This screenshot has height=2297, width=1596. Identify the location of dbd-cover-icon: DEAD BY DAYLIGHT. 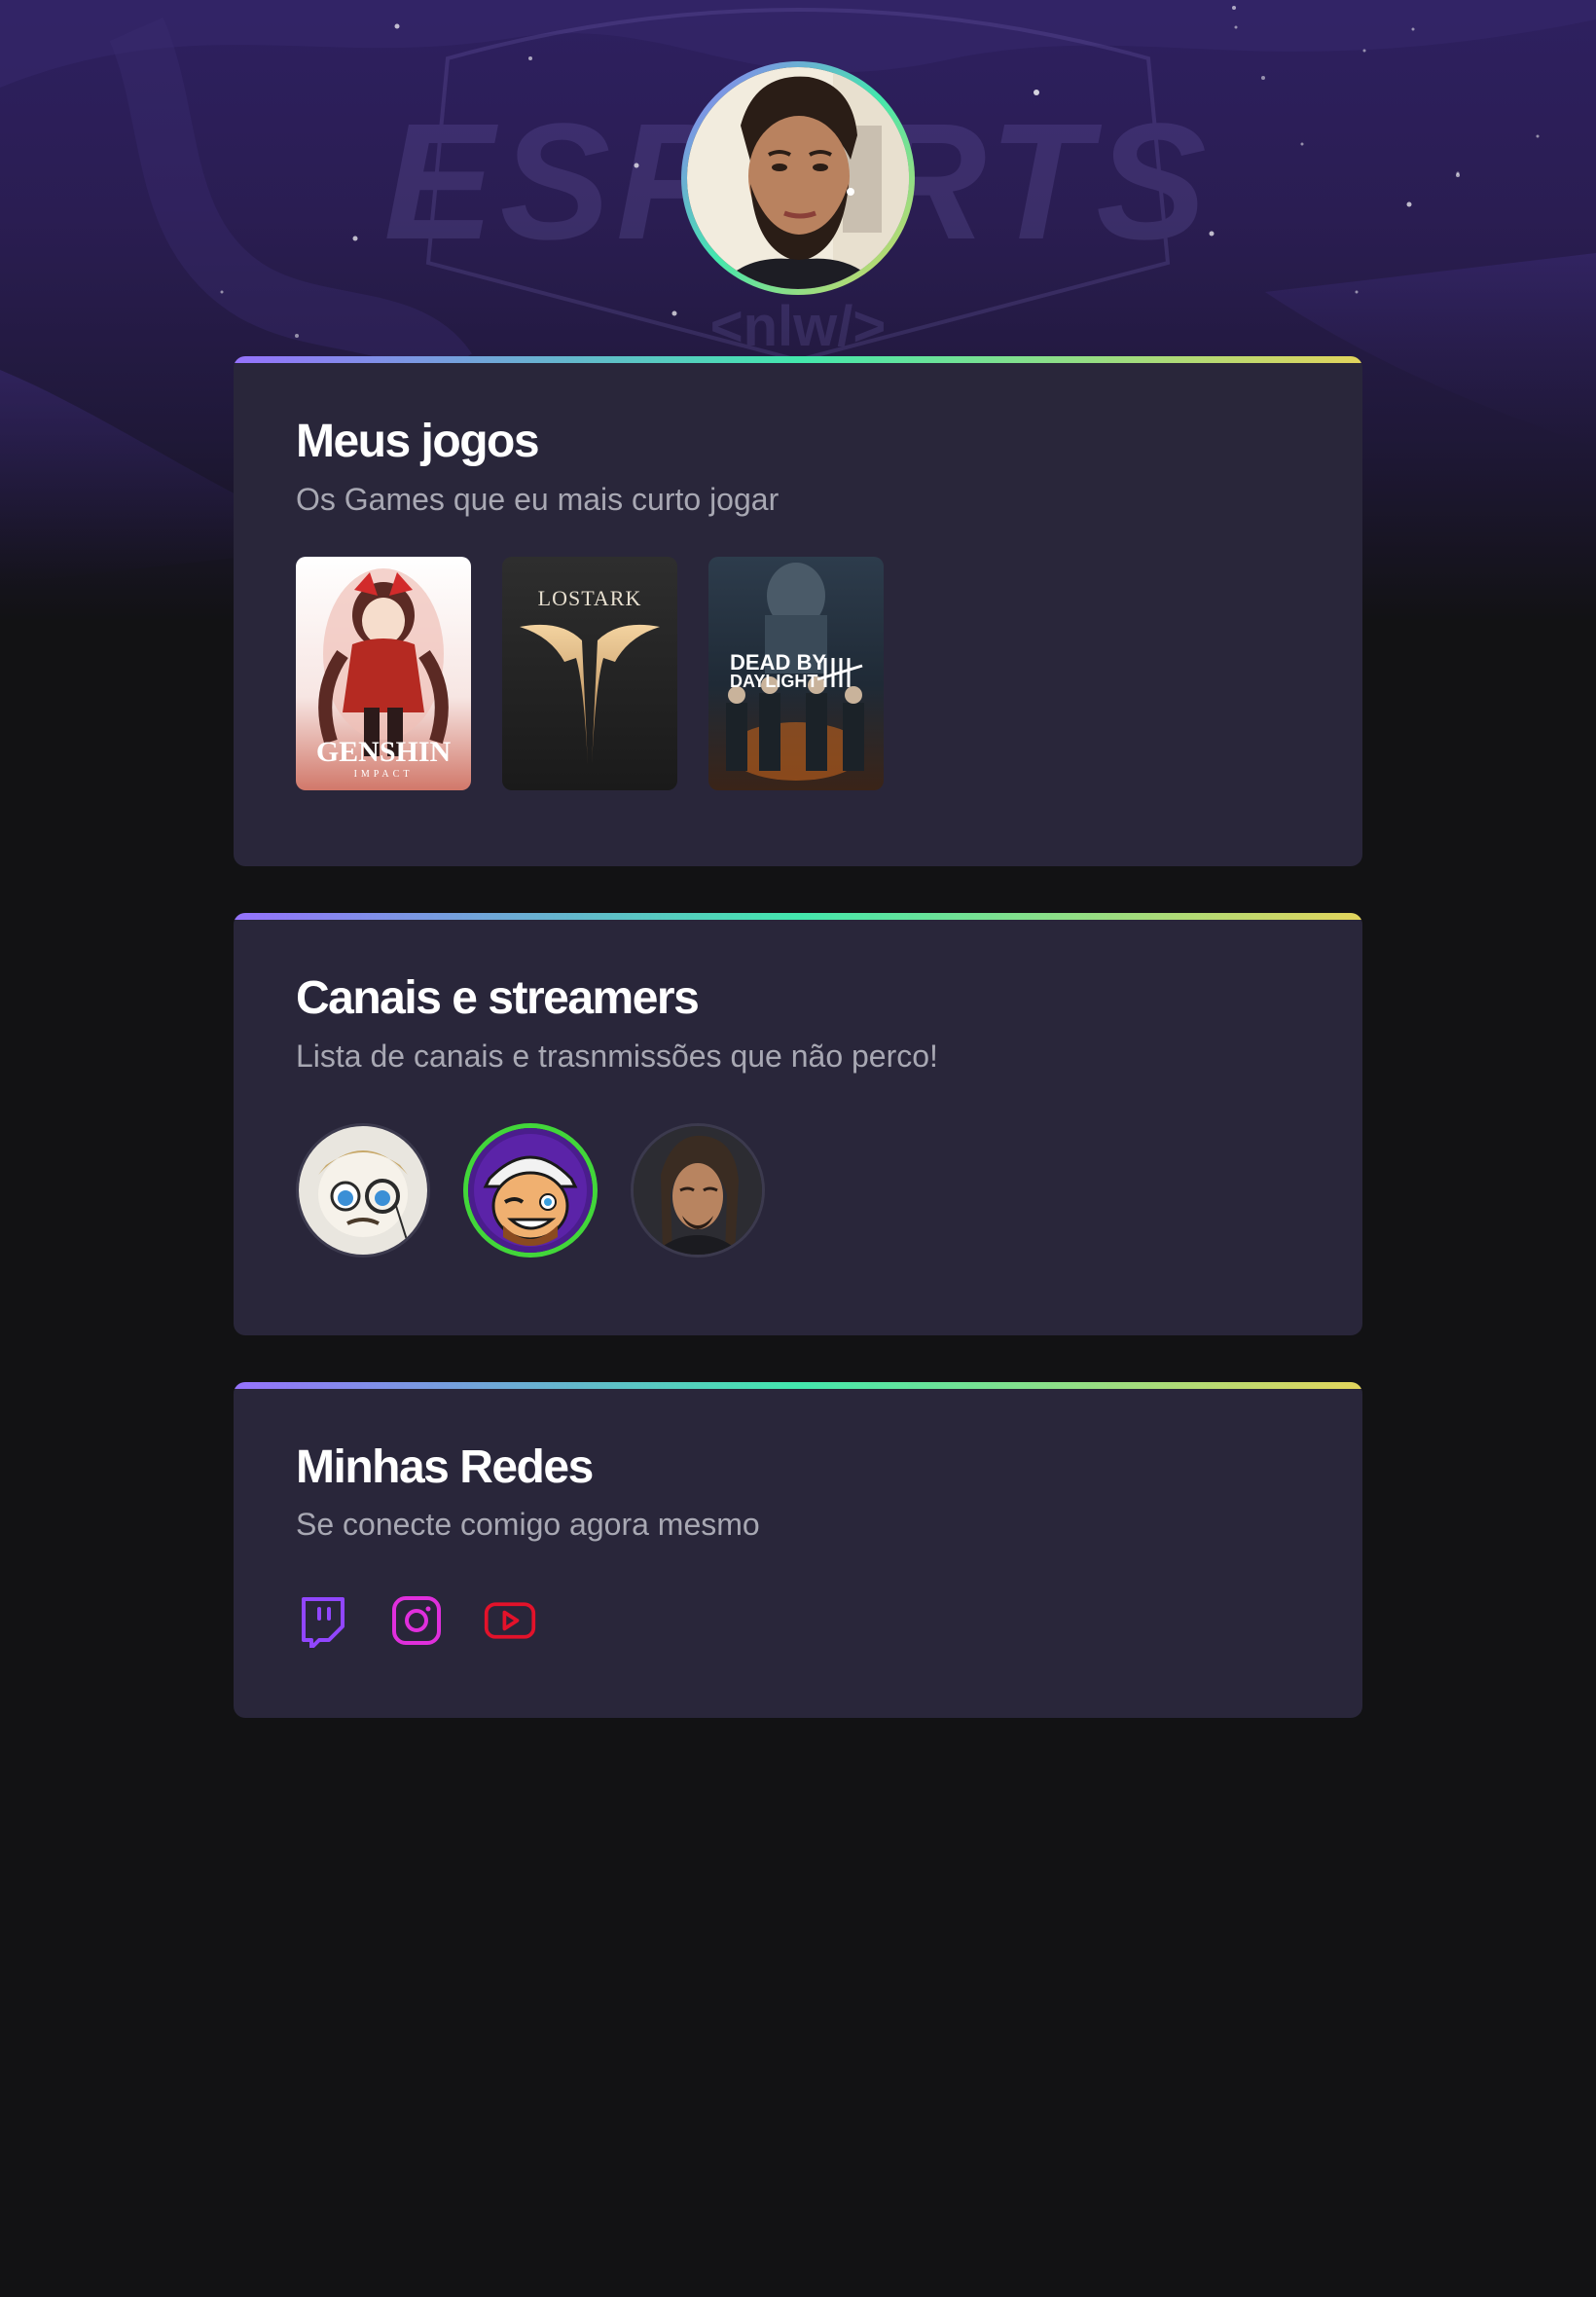
(796, 673).